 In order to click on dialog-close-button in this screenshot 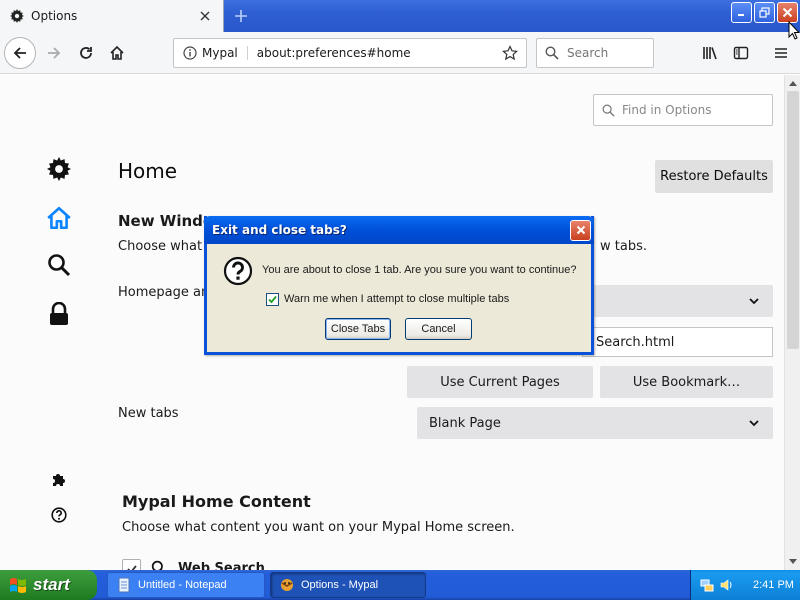, I will do `click(580, 230)`.